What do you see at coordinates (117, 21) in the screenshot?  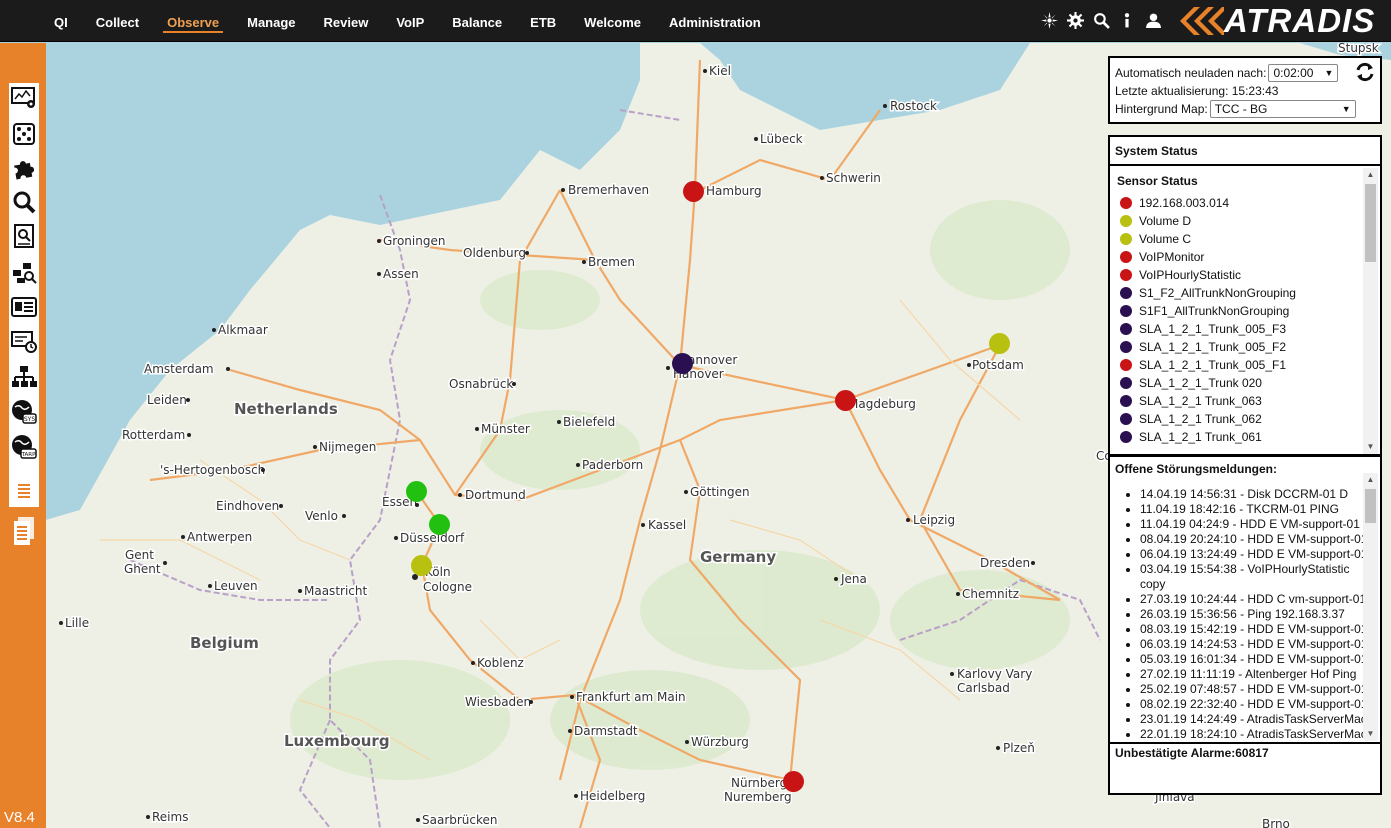 I see `nav-item-collect: Collect` at bounding box center [117, 21].